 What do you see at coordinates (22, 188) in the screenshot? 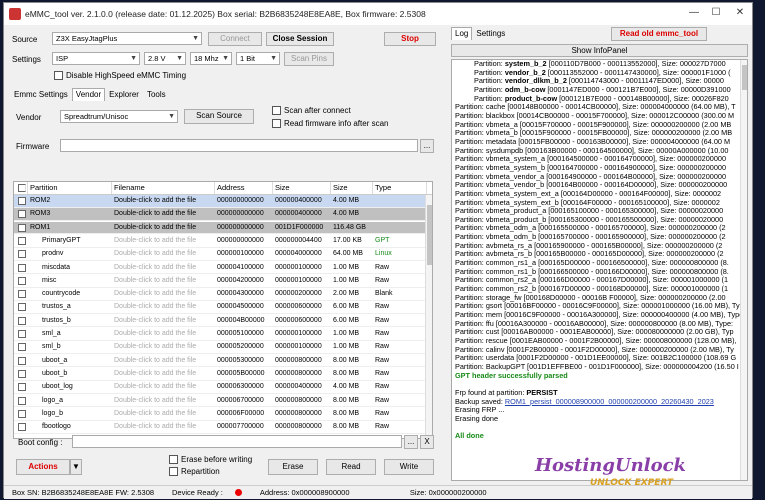
I see `header-checkbox` at bounding box center [22, 188].